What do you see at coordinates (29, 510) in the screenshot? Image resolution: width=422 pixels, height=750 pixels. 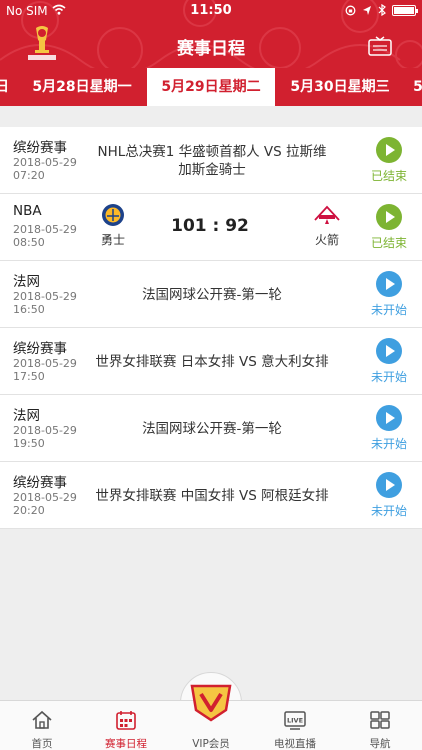 I see `event-time: 20:20` at bounding box center [29, 510].